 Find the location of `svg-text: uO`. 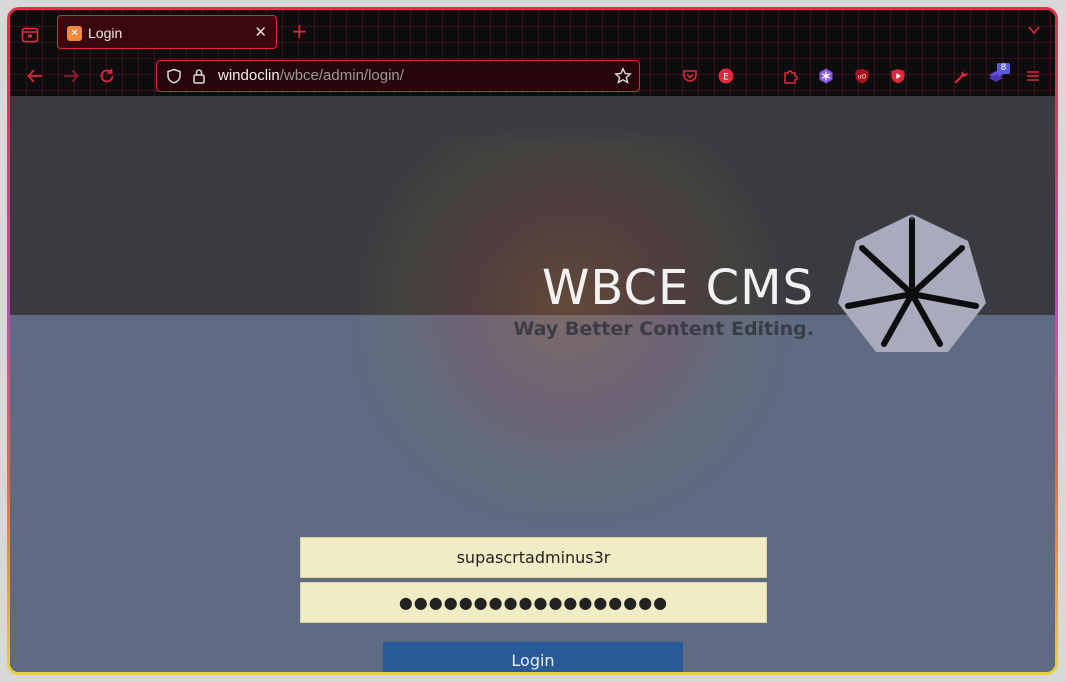

svg-text: uO is located at coordinates (862, 77).